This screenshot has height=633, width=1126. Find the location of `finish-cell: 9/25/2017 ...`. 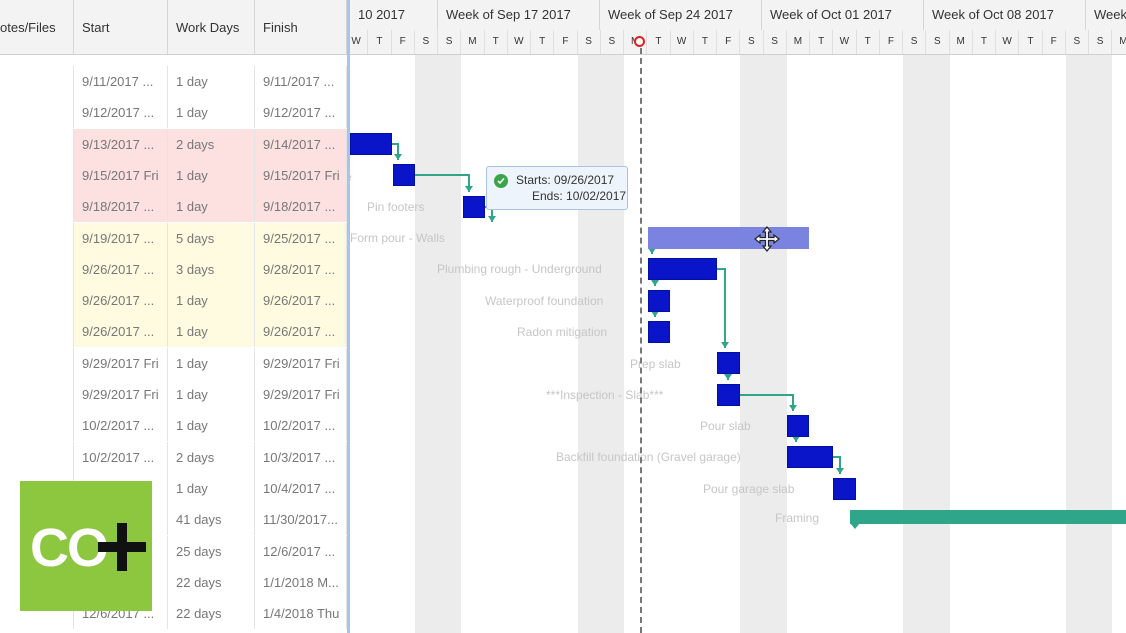

finish-cell: 9/25/2017 ... is located at coordinates (301, 238).